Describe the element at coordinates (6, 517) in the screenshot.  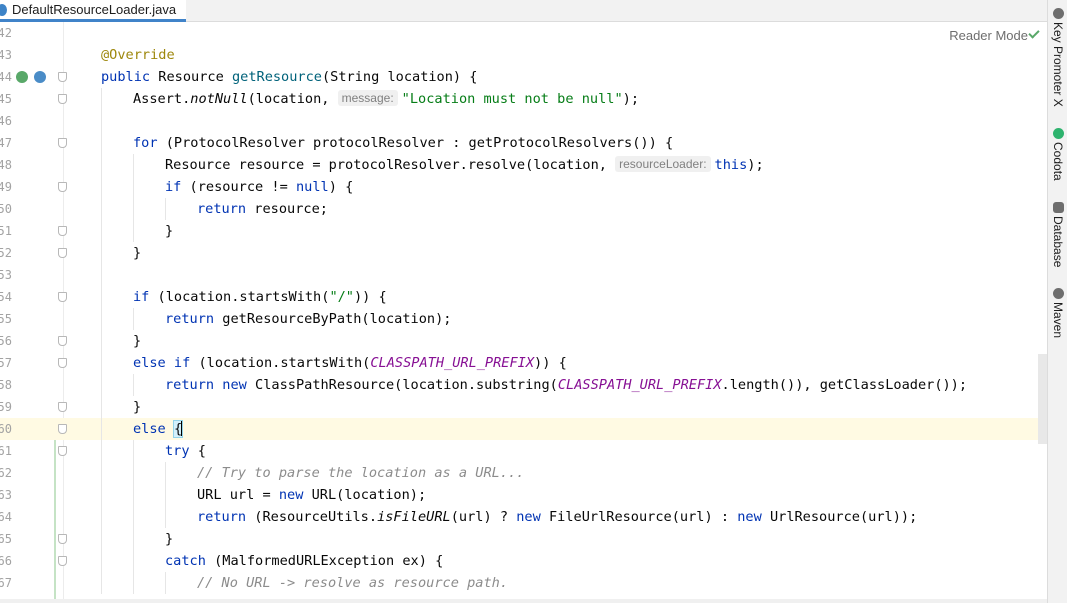
I see `line-number: 64` at that location.